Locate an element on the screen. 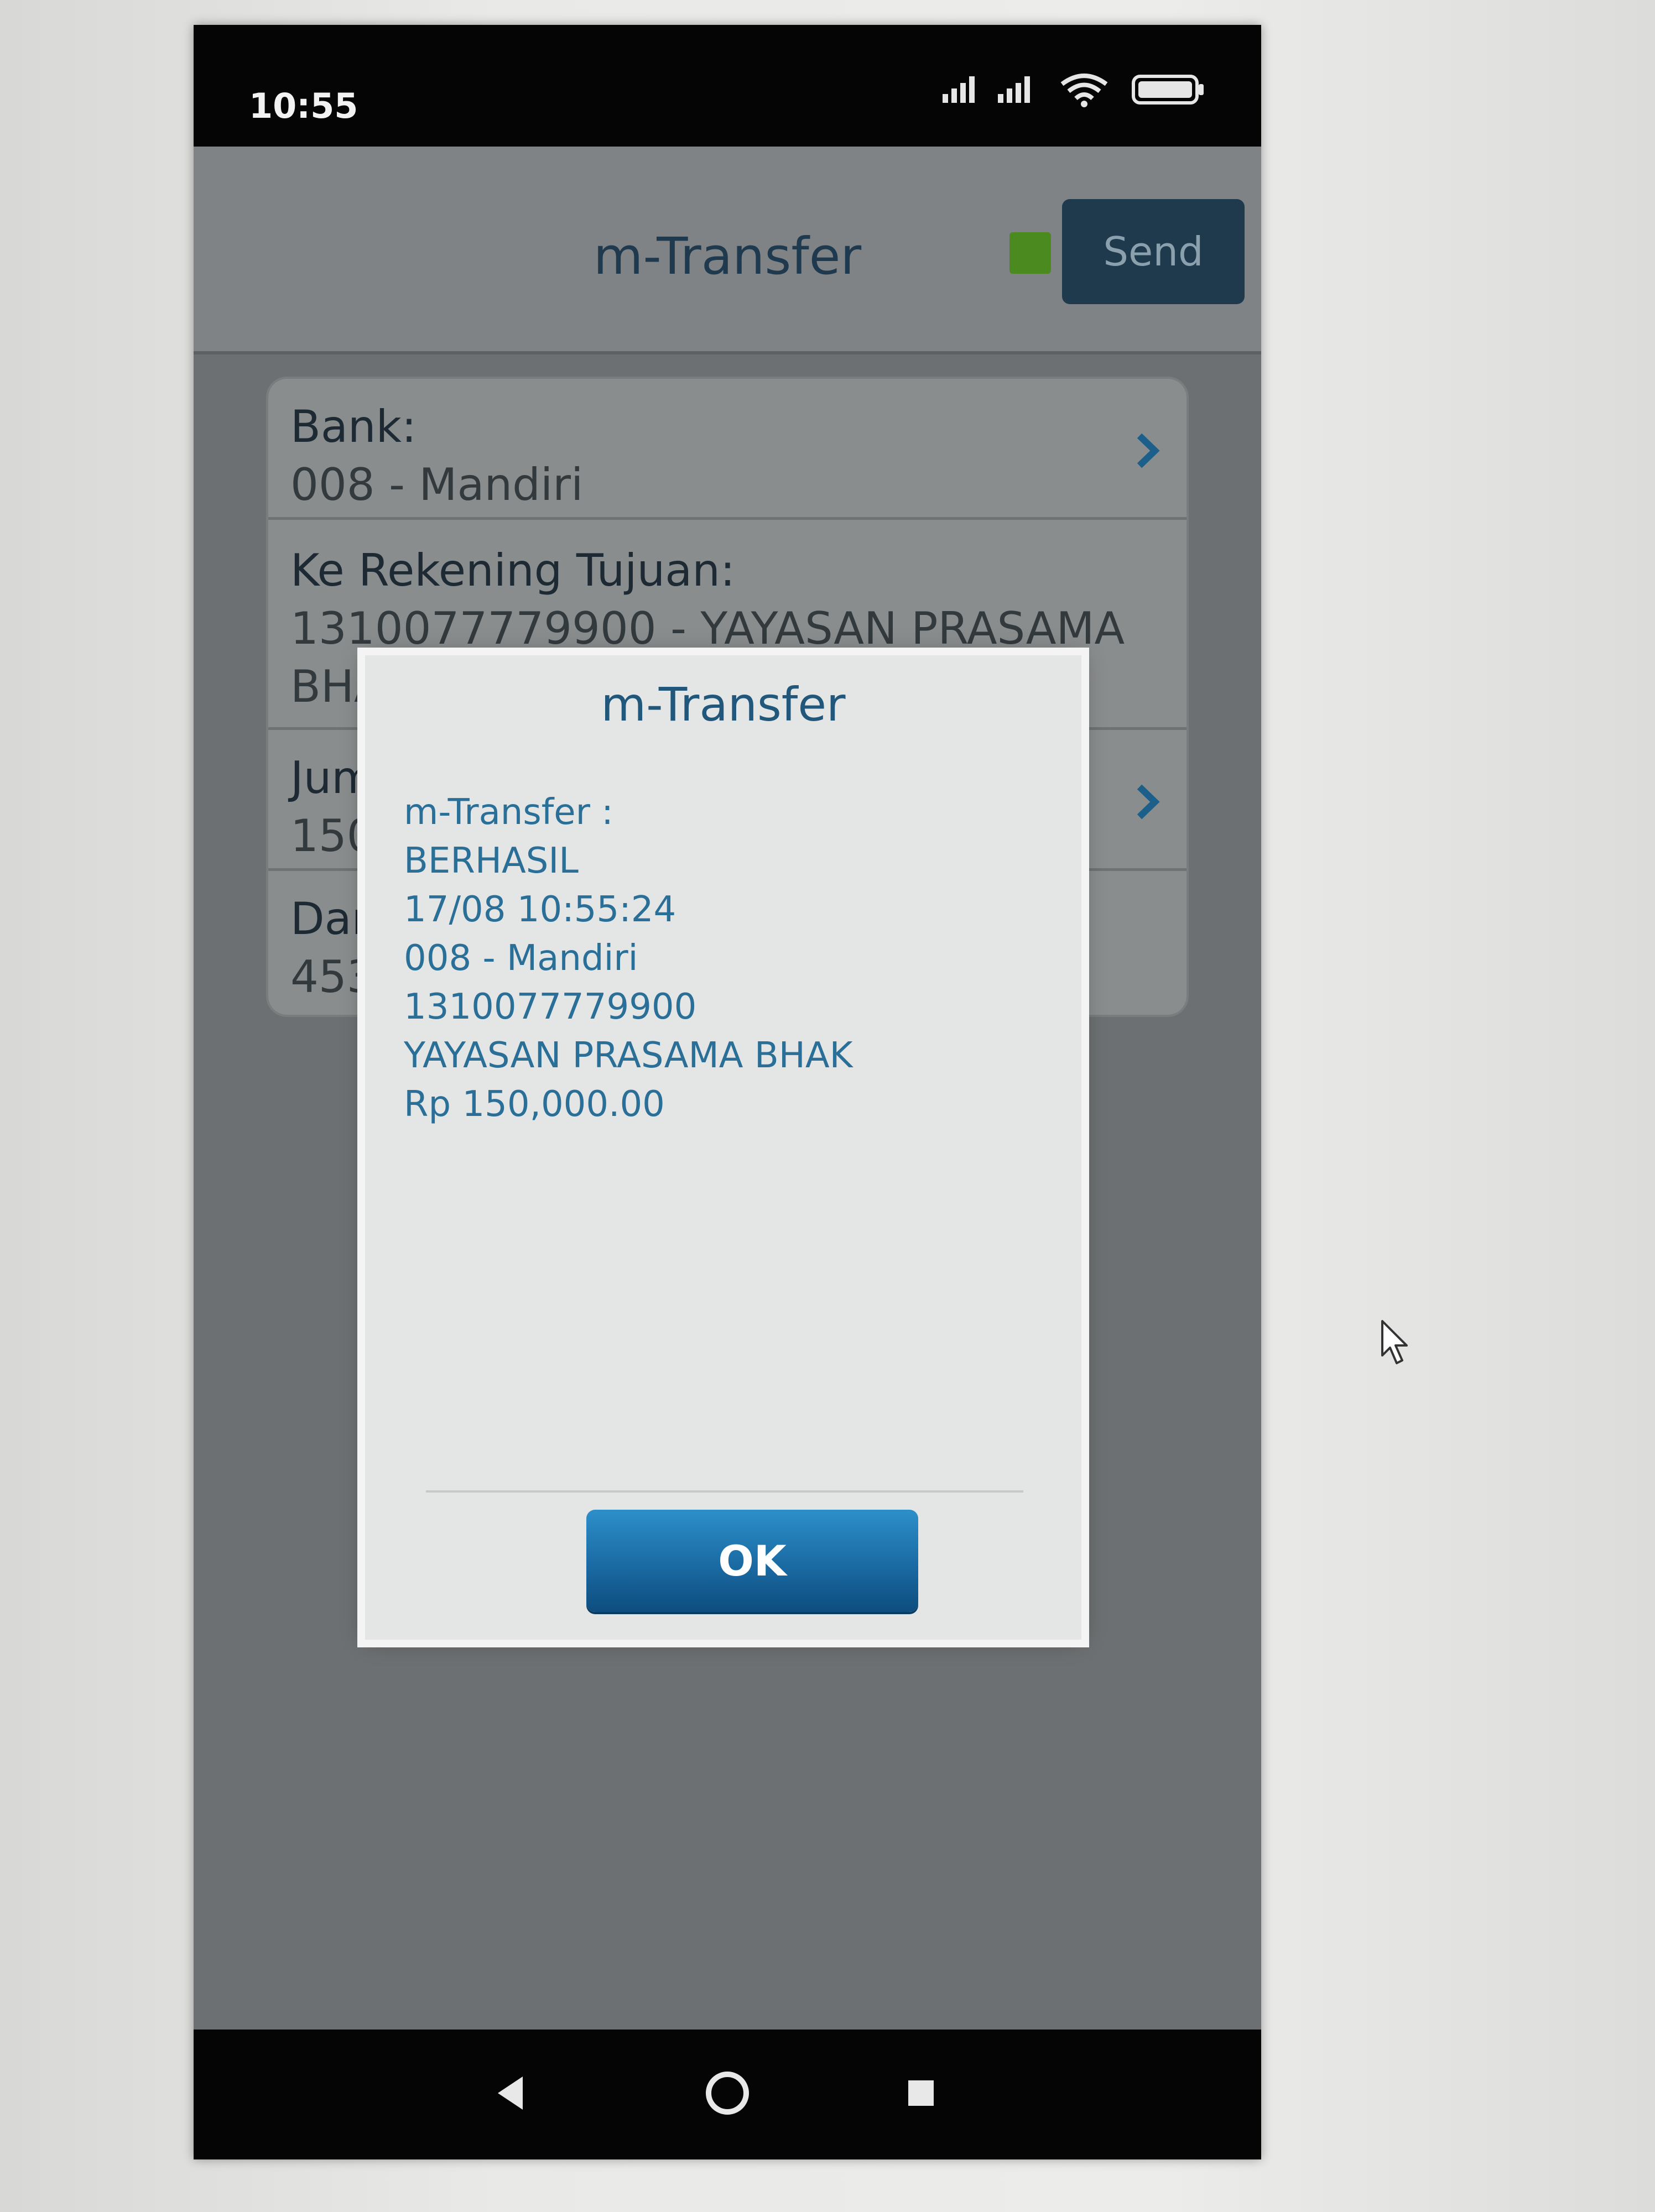 Image resolution: width=1655 pixels, height=2212 pixels. mouse-pointer-icon is located at coordinates (1394, 1342).